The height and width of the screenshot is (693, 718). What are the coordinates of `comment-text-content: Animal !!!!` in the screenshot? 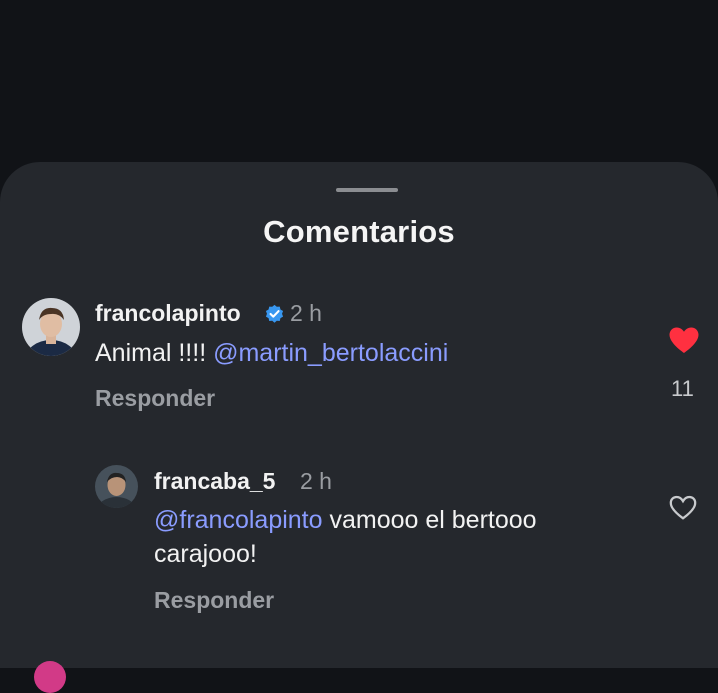 It's located at (154, 353).